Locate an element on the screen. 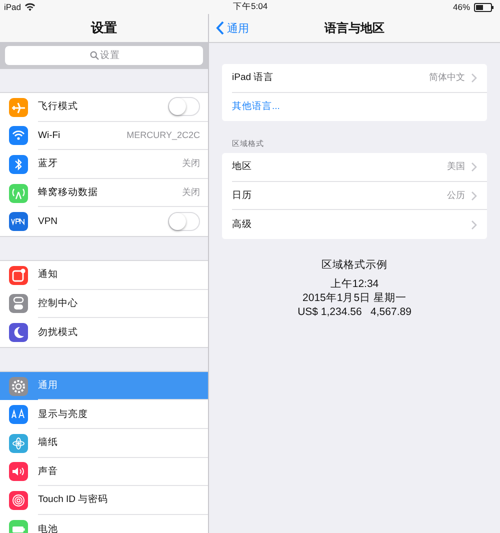 The height and width of the screenshot is (533, 500). item-label: 蓝牙 is located at coordinates (48, 163).